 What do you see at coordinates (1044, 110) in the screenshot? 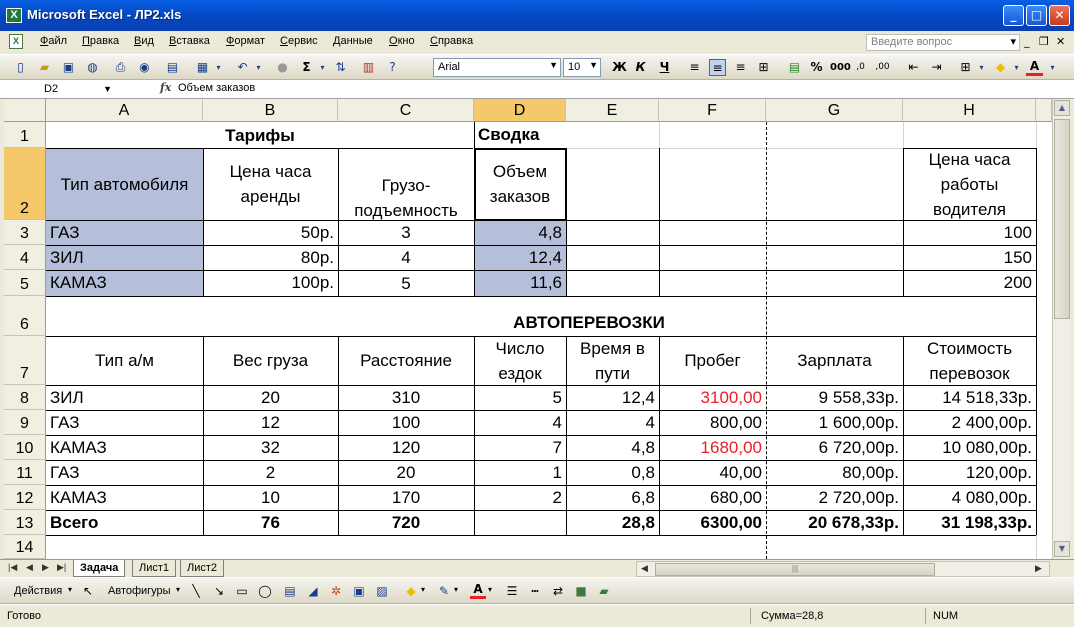
I see `col-header-i` at bounding box center [1044, 110].